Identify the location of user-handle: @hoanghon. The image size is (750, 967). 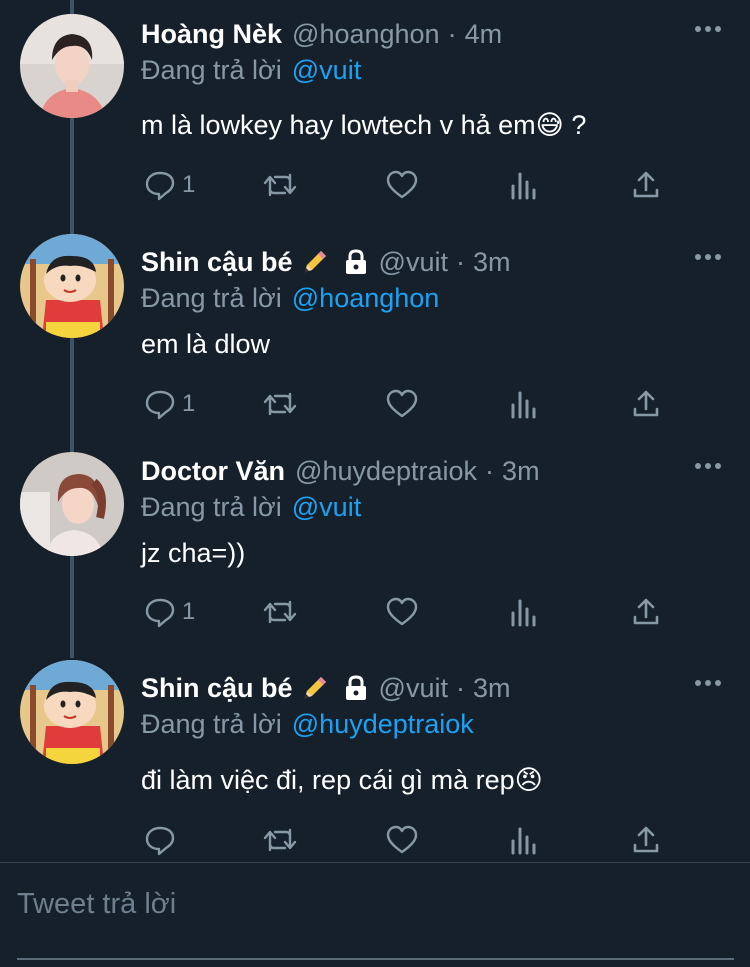
(366, 34).